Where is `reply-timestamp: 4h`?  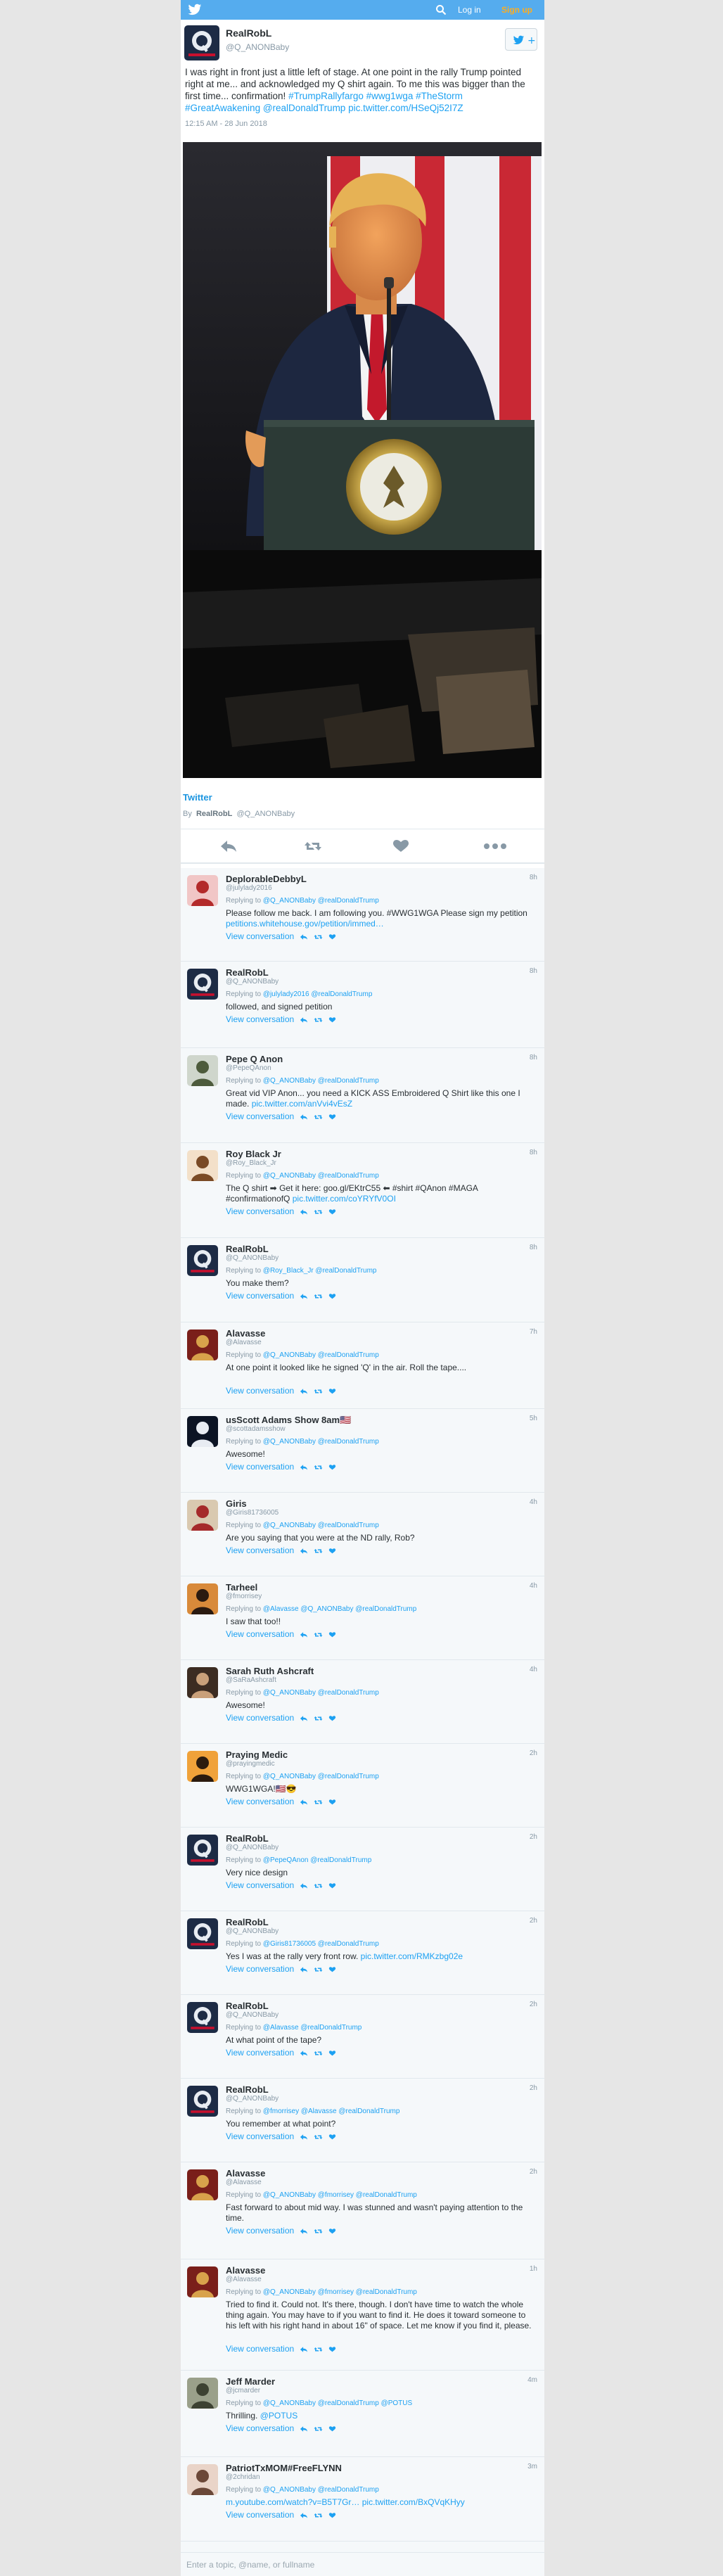
reply-timestamp: 4h is located at coordinates (533, 1669).